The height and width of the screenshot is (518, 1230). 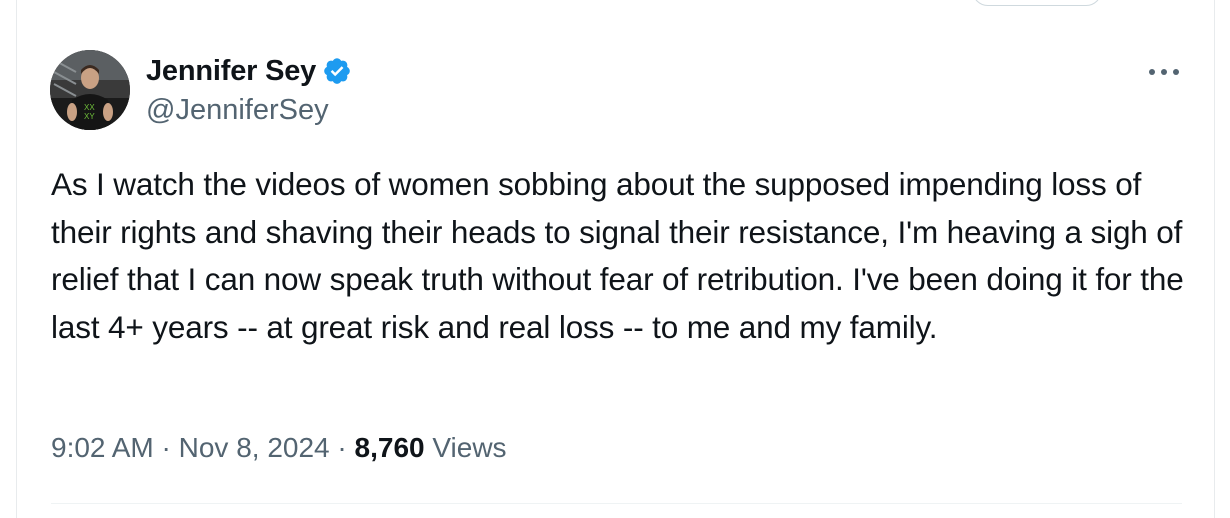 I want to click on tweet-metadata: 9:02 AM · Nov 8, 2024 · 8,760 Views, so click(x=279, y=448).